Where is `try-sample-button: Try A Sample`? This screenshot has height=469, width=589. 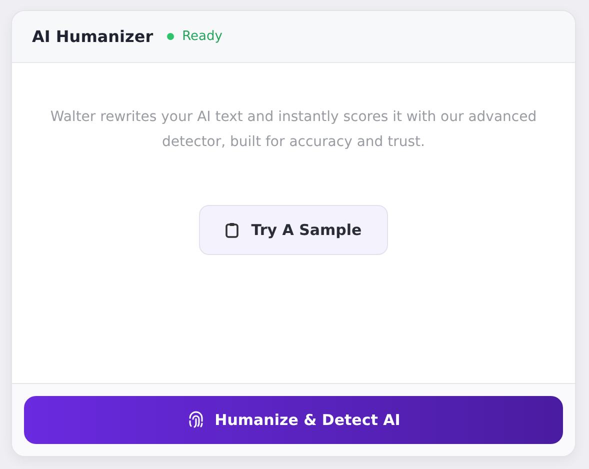 try-sample-button: Try A Sample is located at coordinates (293, 230).